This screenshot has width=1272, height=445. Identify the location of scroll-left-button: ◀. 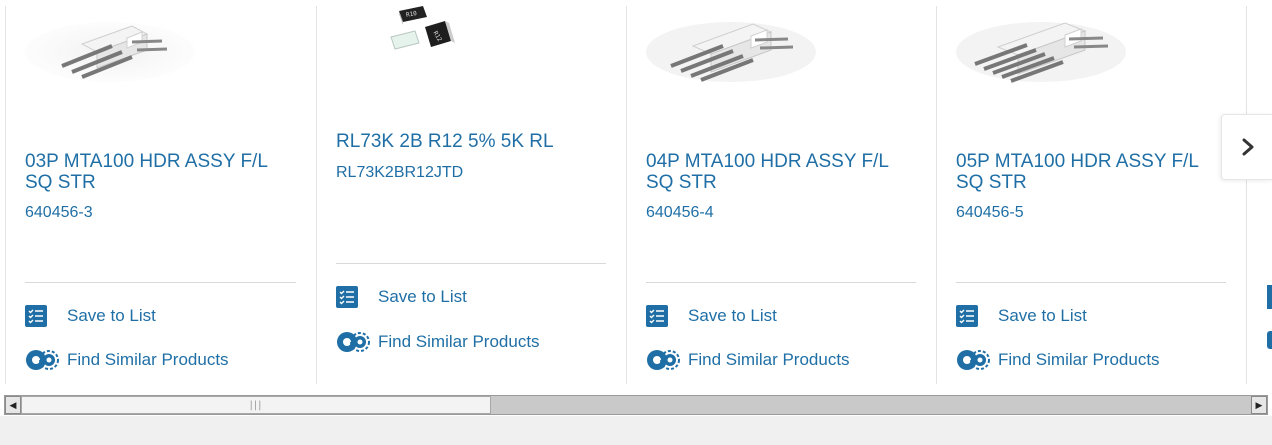
(13, 405).